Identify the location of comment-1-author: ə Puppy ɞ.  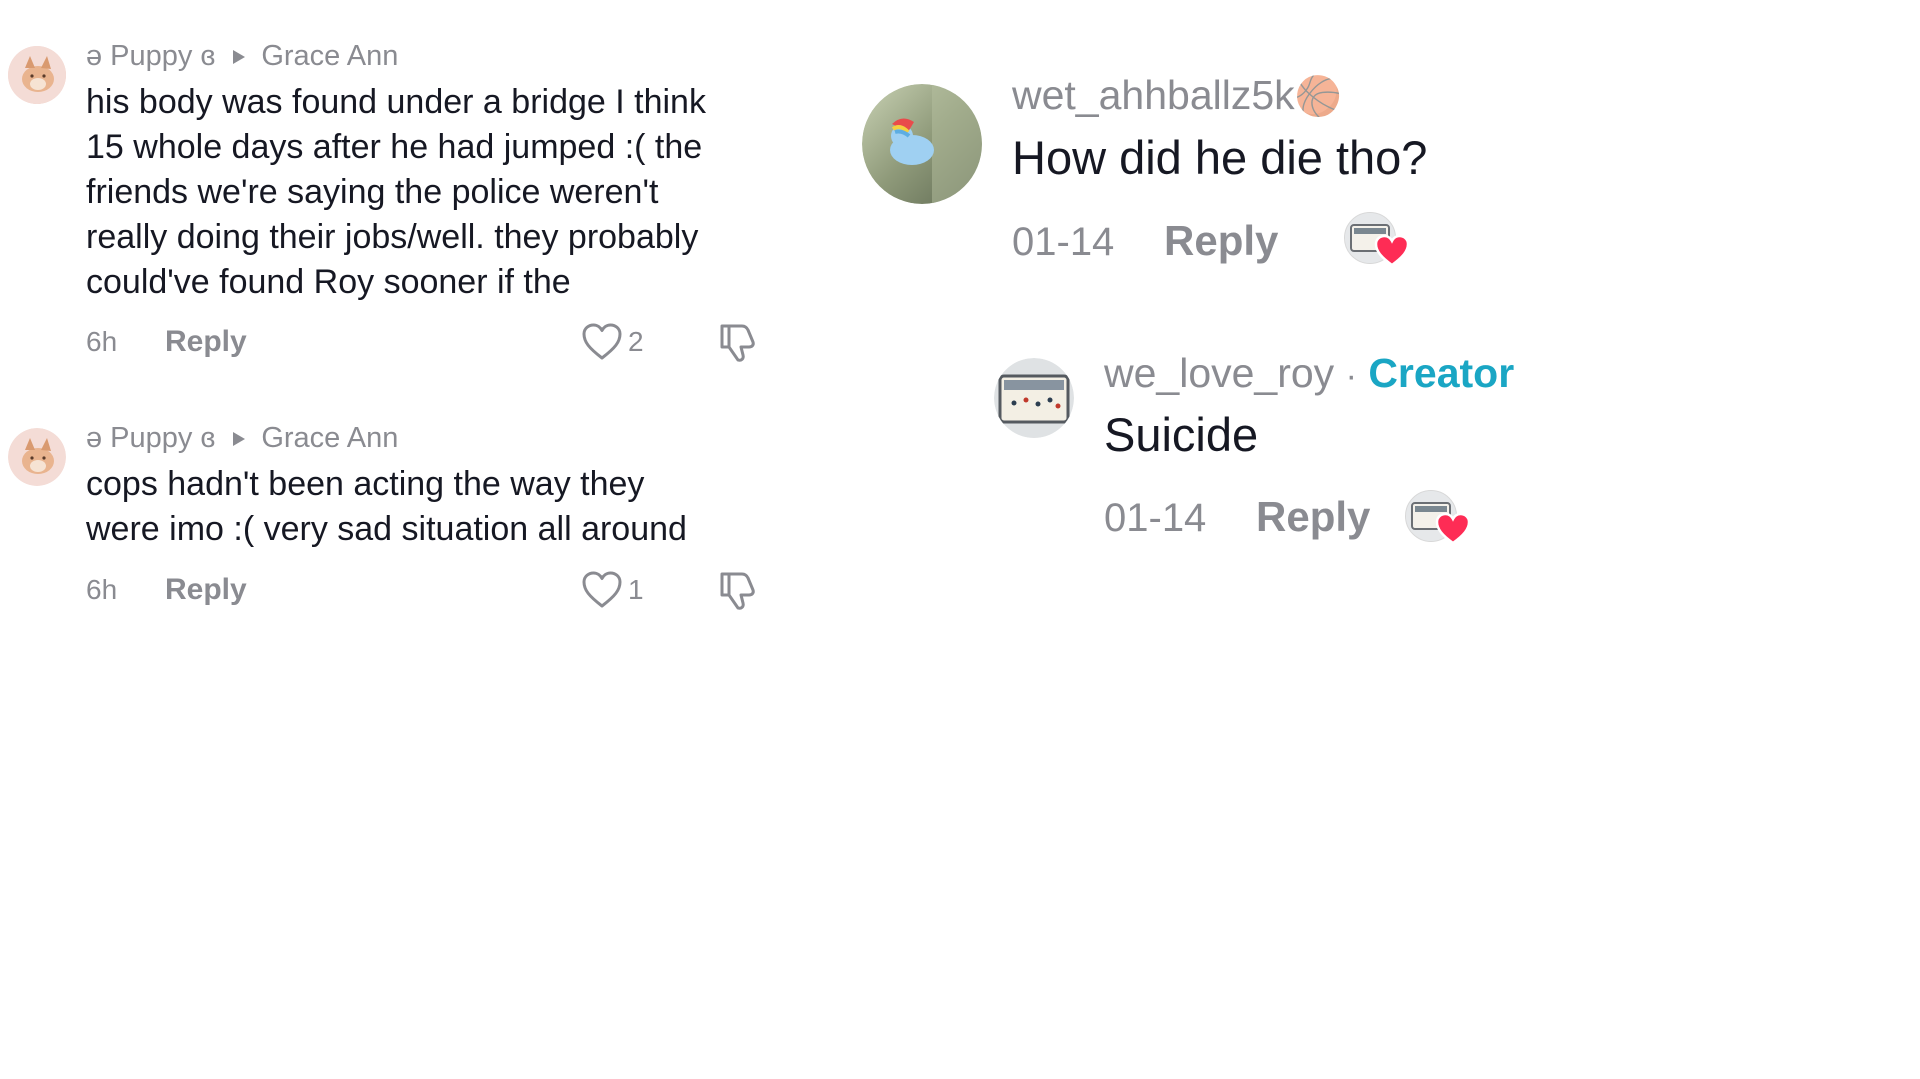
(150, 56).